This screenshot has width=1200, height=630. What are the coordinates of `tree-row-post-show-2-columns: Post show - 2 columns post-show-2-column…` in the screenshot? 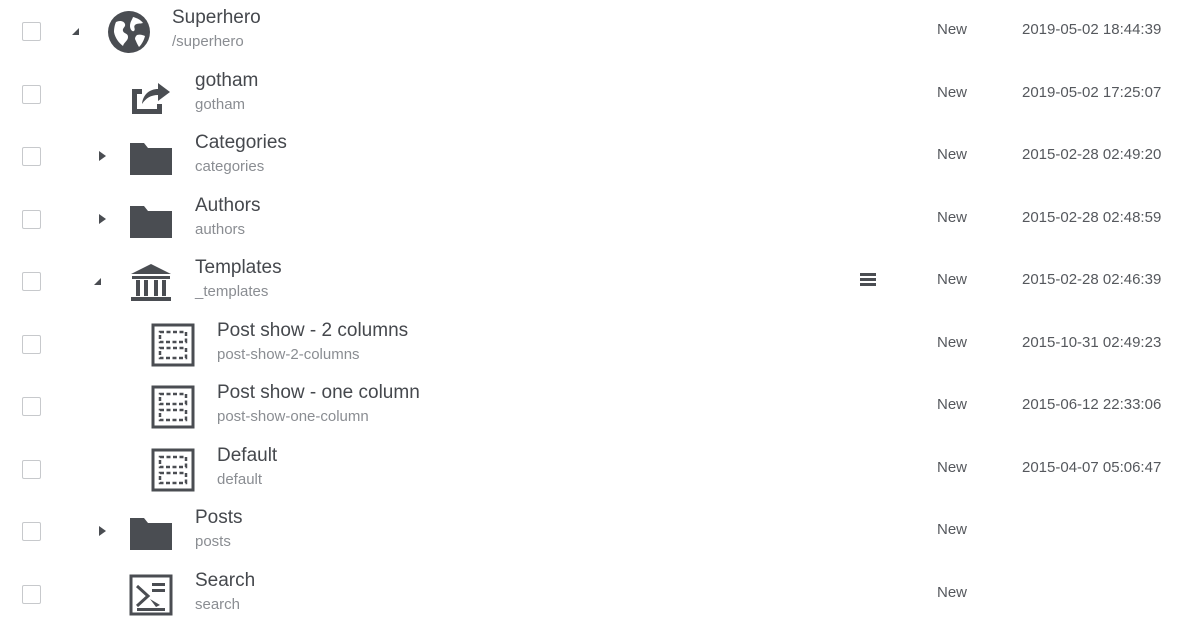 It's located at (600, 344).